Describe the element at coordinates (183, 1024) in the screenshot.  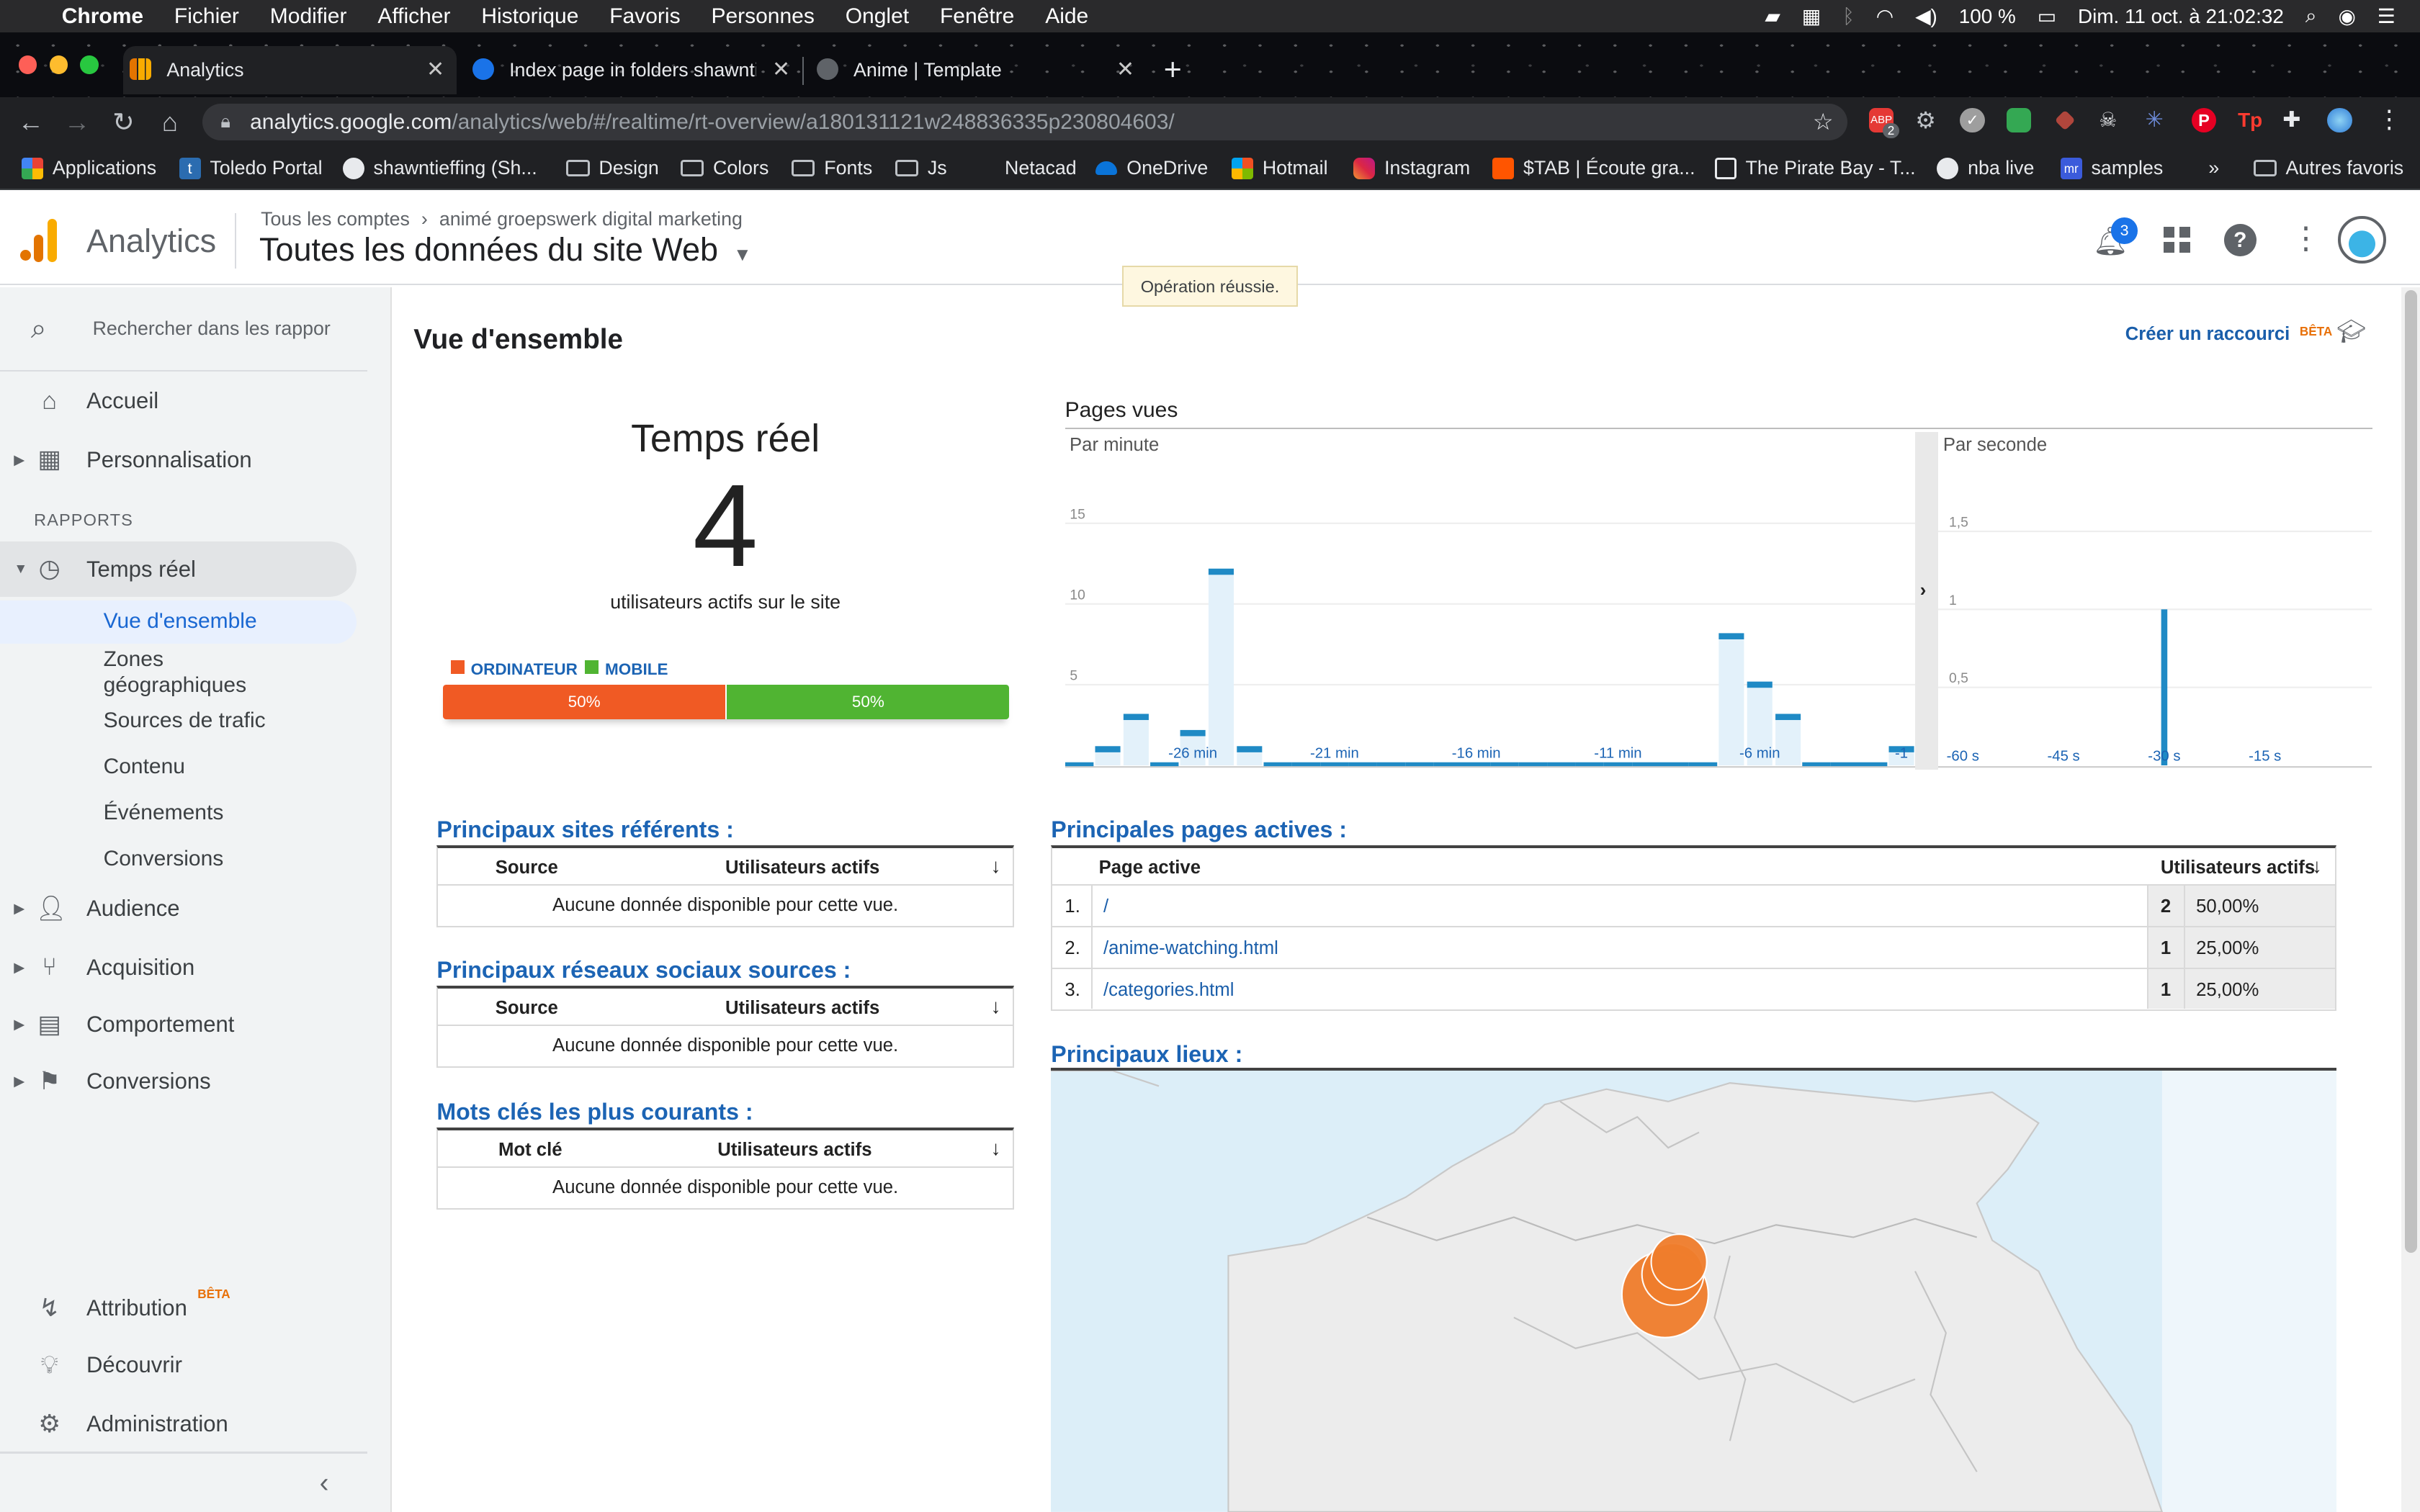
I see `sidebar-item-behavior: ▶ ▤ Comportement` at that location.